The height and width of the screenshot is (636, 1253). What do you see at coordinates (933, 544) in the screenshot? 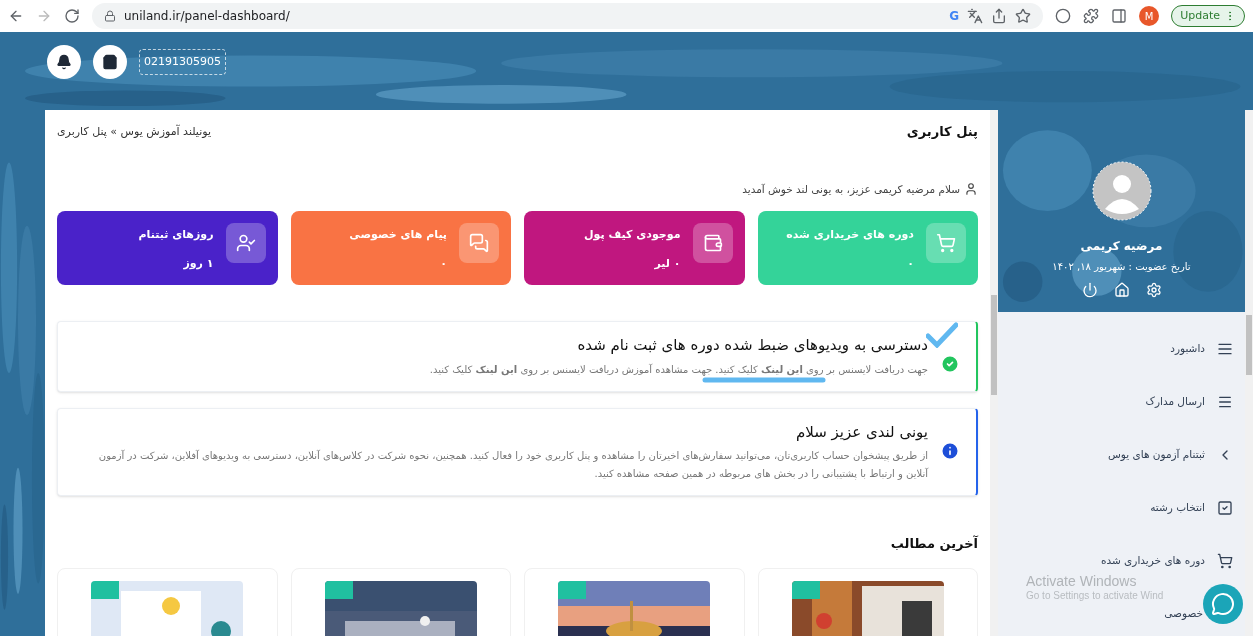
I see `section-title: آخرین مطالب` at bounding box center [933, 544].